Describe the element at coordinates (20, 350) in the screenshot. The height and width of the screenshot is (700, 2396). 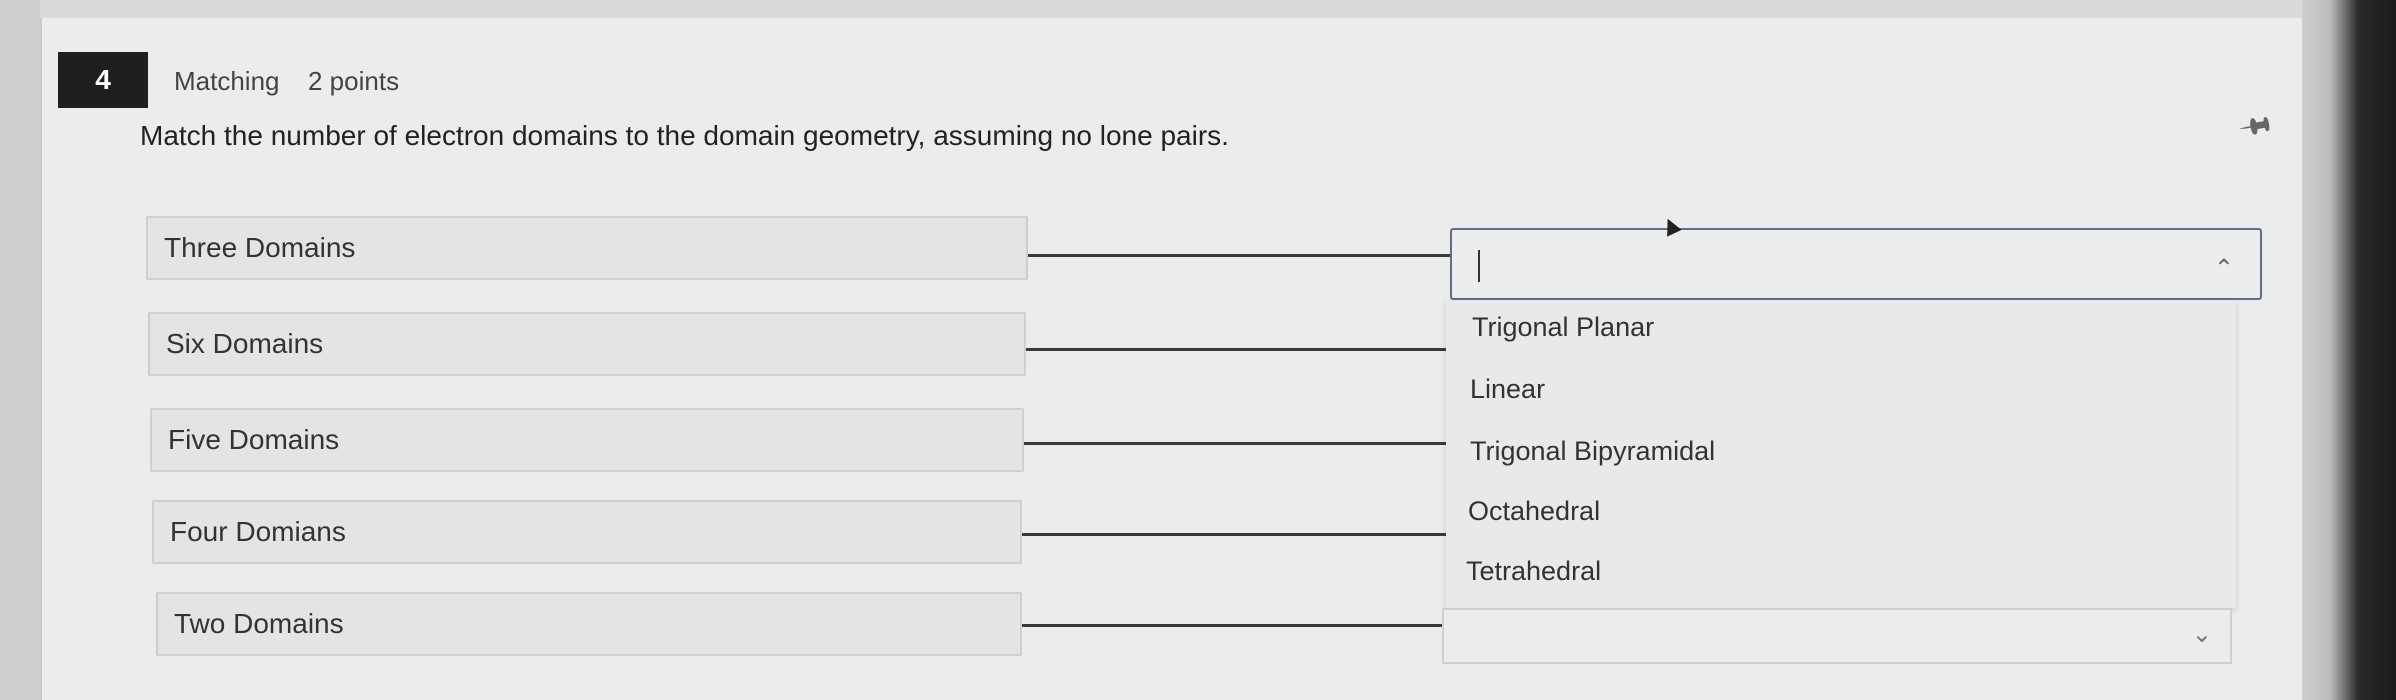
I see `page-background-left` at that location.